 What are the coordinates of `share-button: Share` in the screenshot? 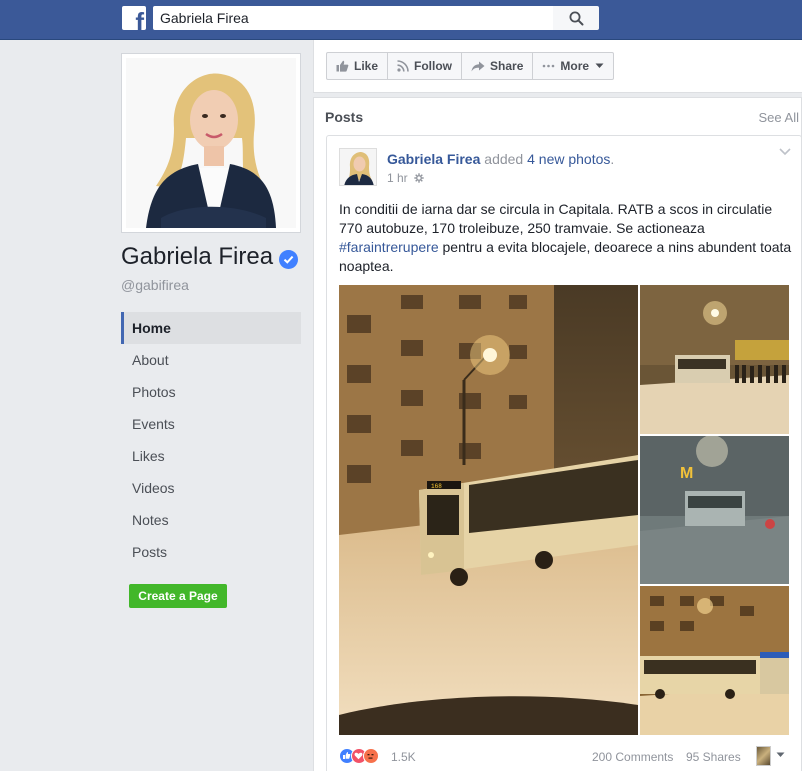 It's located at (497, 66).